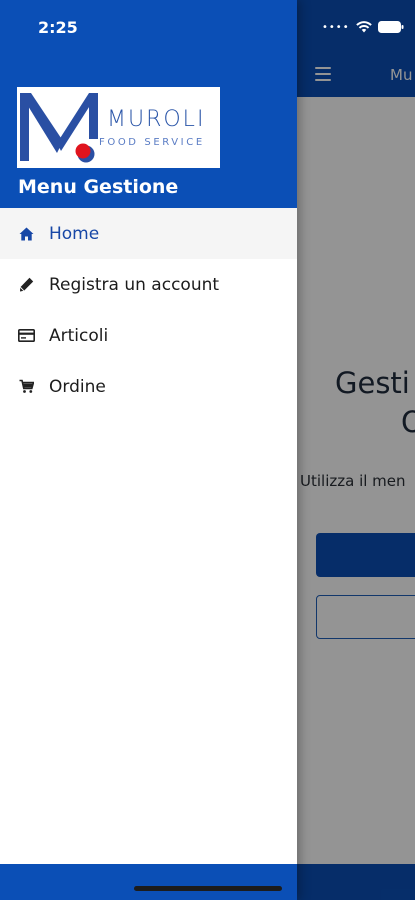  What do you see at coordinates (390, 27) in the screenshot?
I see `battery-icon` at bounding box center [390, 27].